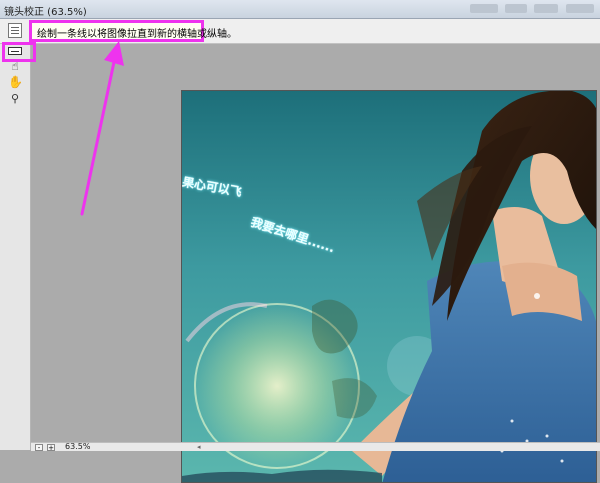 Image resolution: width=600 pixels, height=483 pixels. I want to click on hand-icon: ✋, so click(15, 82).